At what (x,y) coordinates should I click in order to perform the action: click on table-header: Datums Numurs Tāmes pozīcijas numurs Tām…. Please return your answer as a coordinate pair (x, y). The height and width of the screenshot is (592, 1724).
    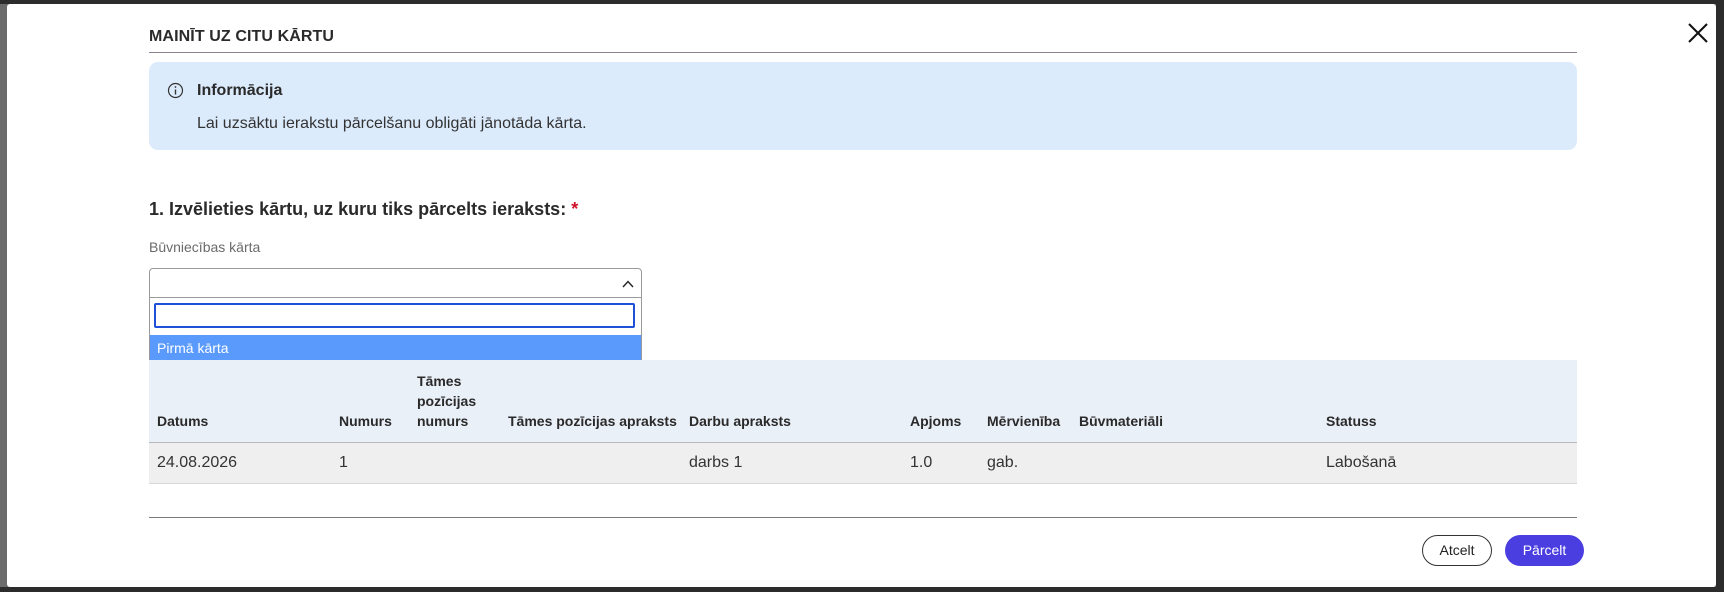
    Looking at the image, I should click on (863, 401).